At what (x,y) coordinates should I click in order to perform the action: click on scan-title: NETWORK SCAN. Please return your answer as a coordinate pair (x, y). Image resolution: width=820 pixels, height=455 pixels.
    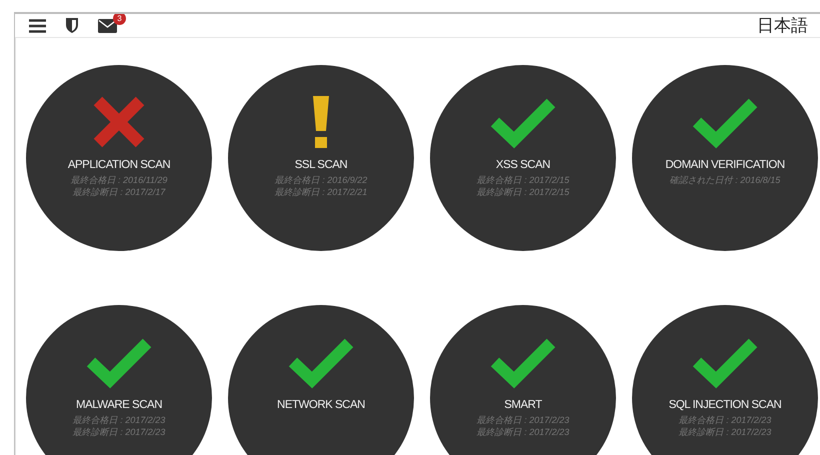
    Looking at the image, I should click on (321, 405).